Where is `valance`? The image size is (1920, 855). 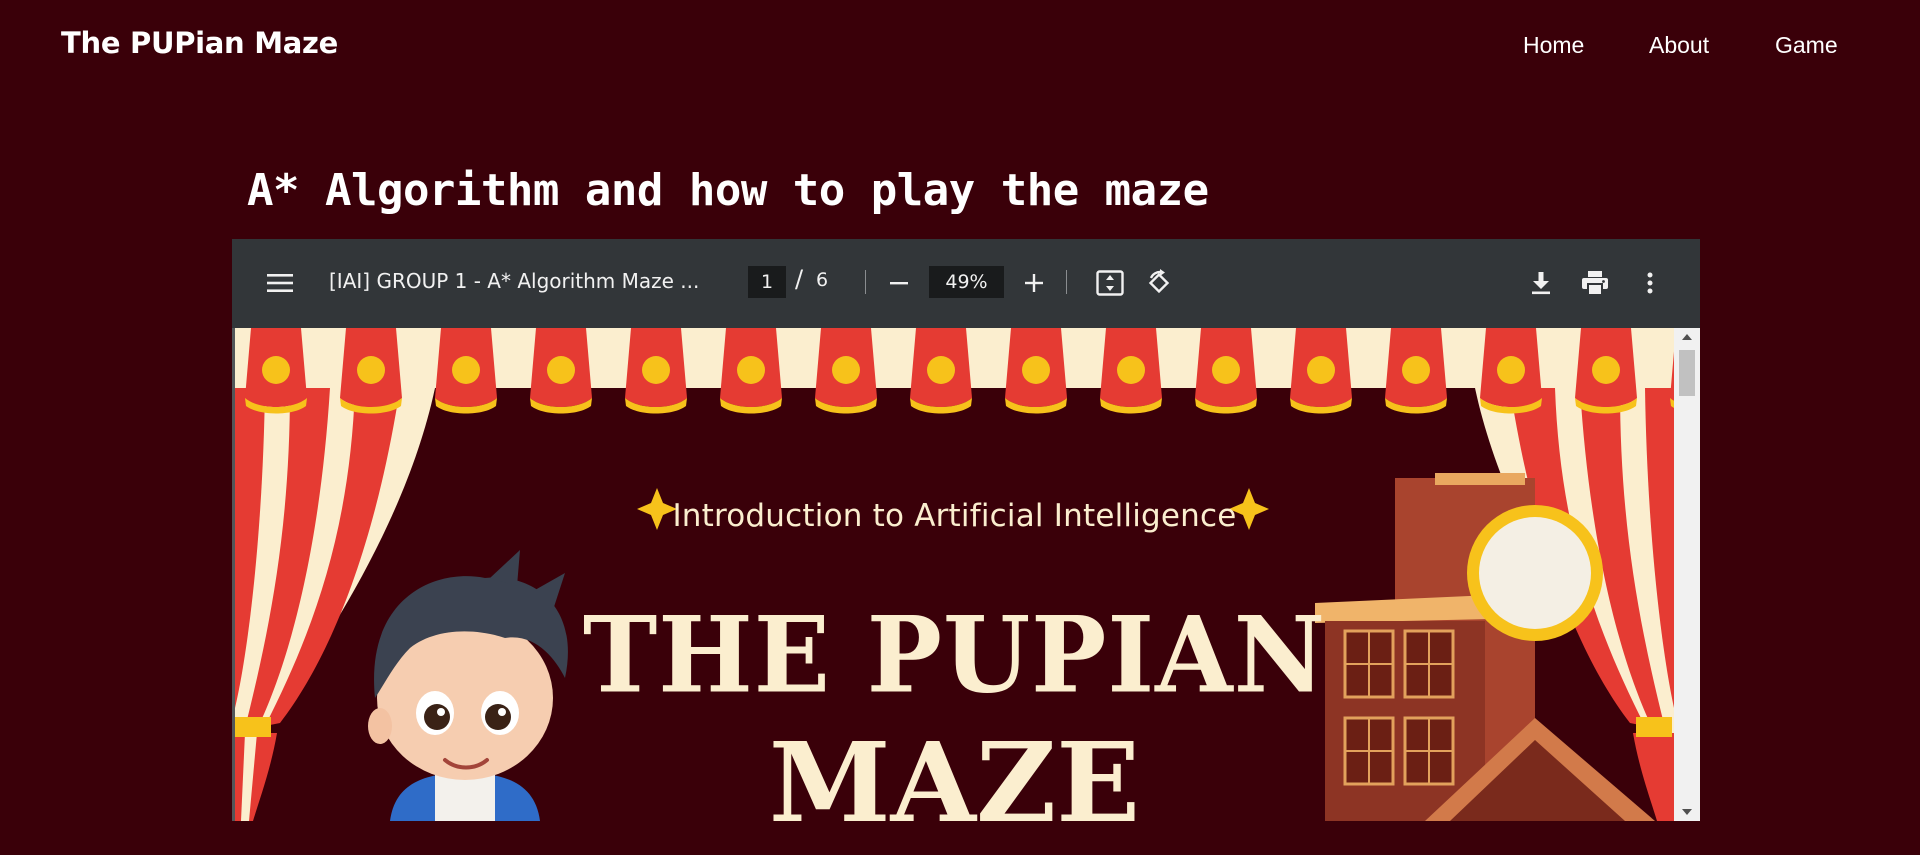
valance is located at coordinates (954, 371).